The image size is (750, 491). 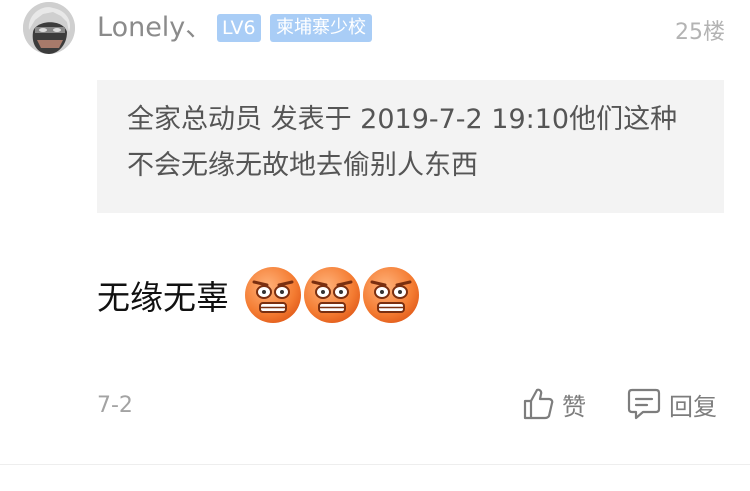 I want to click on reply-button: 回复, so click(x=672, y=404).